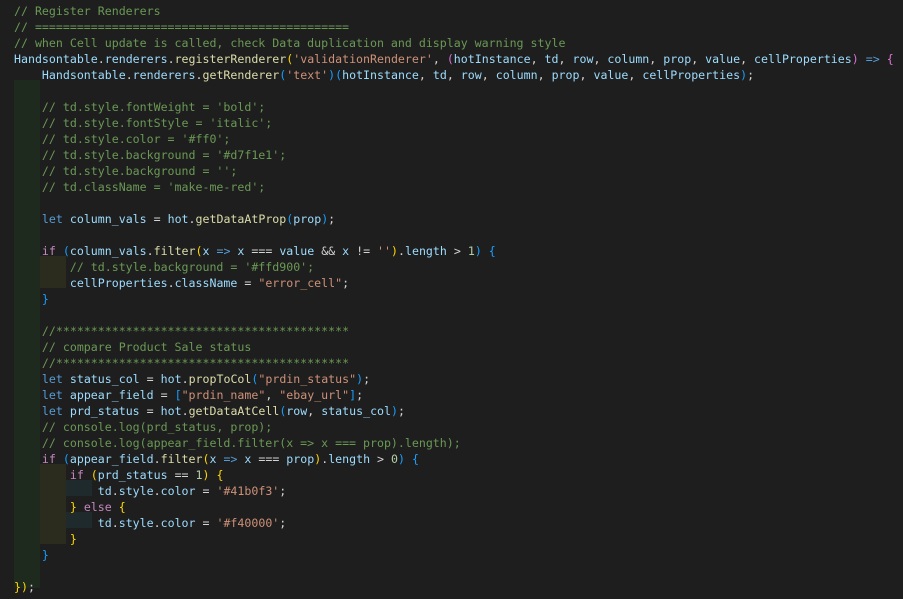 The image size is (903, 599). What do you see at coordinates (890, 59) in the screenshot?
I see `code-token-b2: {` at bounding box center [890, 59].